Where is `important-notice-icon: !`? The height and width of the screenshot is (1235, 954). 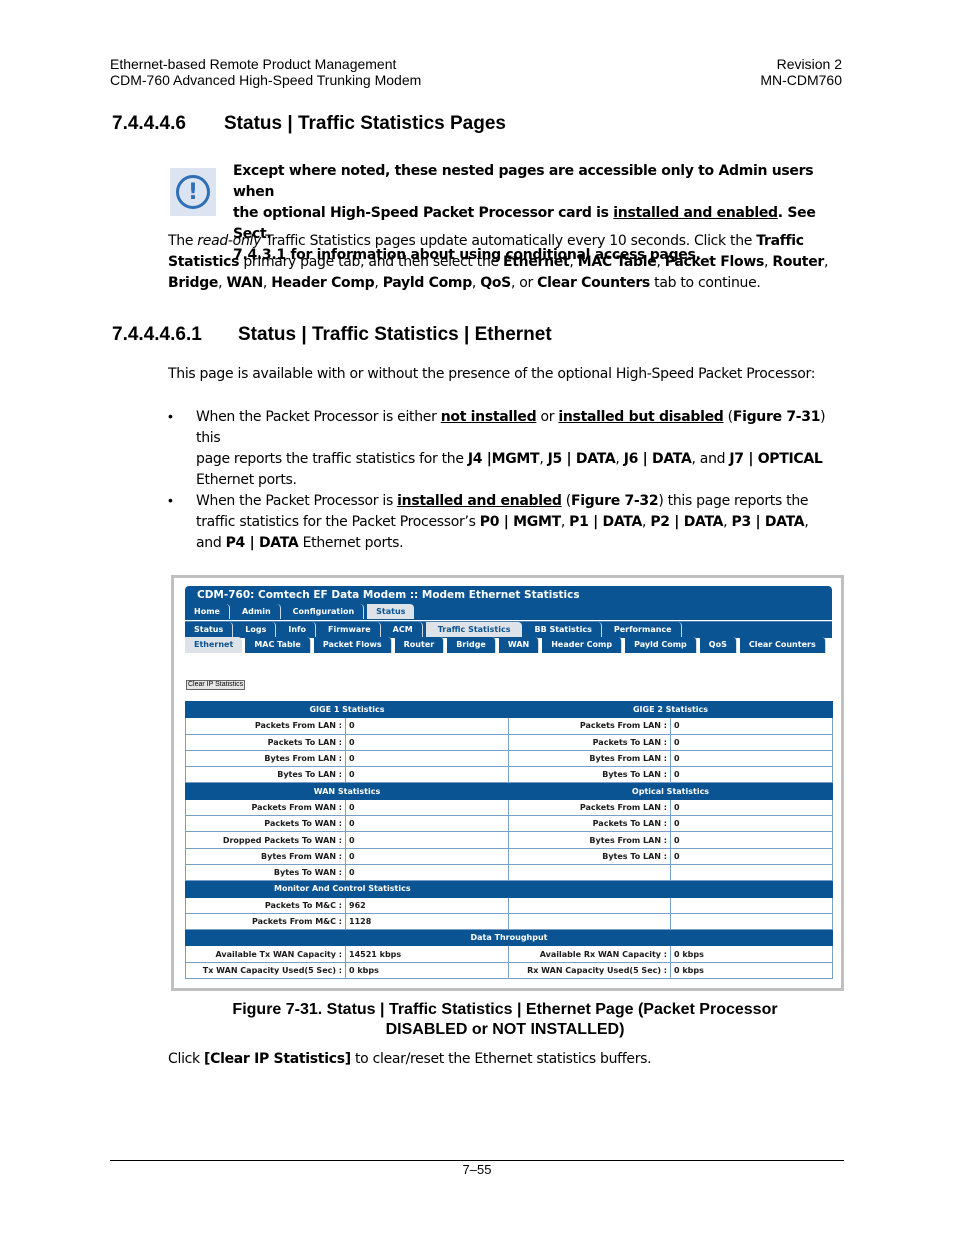 important-notice-icon: ! is located at coordinates (193, 192).